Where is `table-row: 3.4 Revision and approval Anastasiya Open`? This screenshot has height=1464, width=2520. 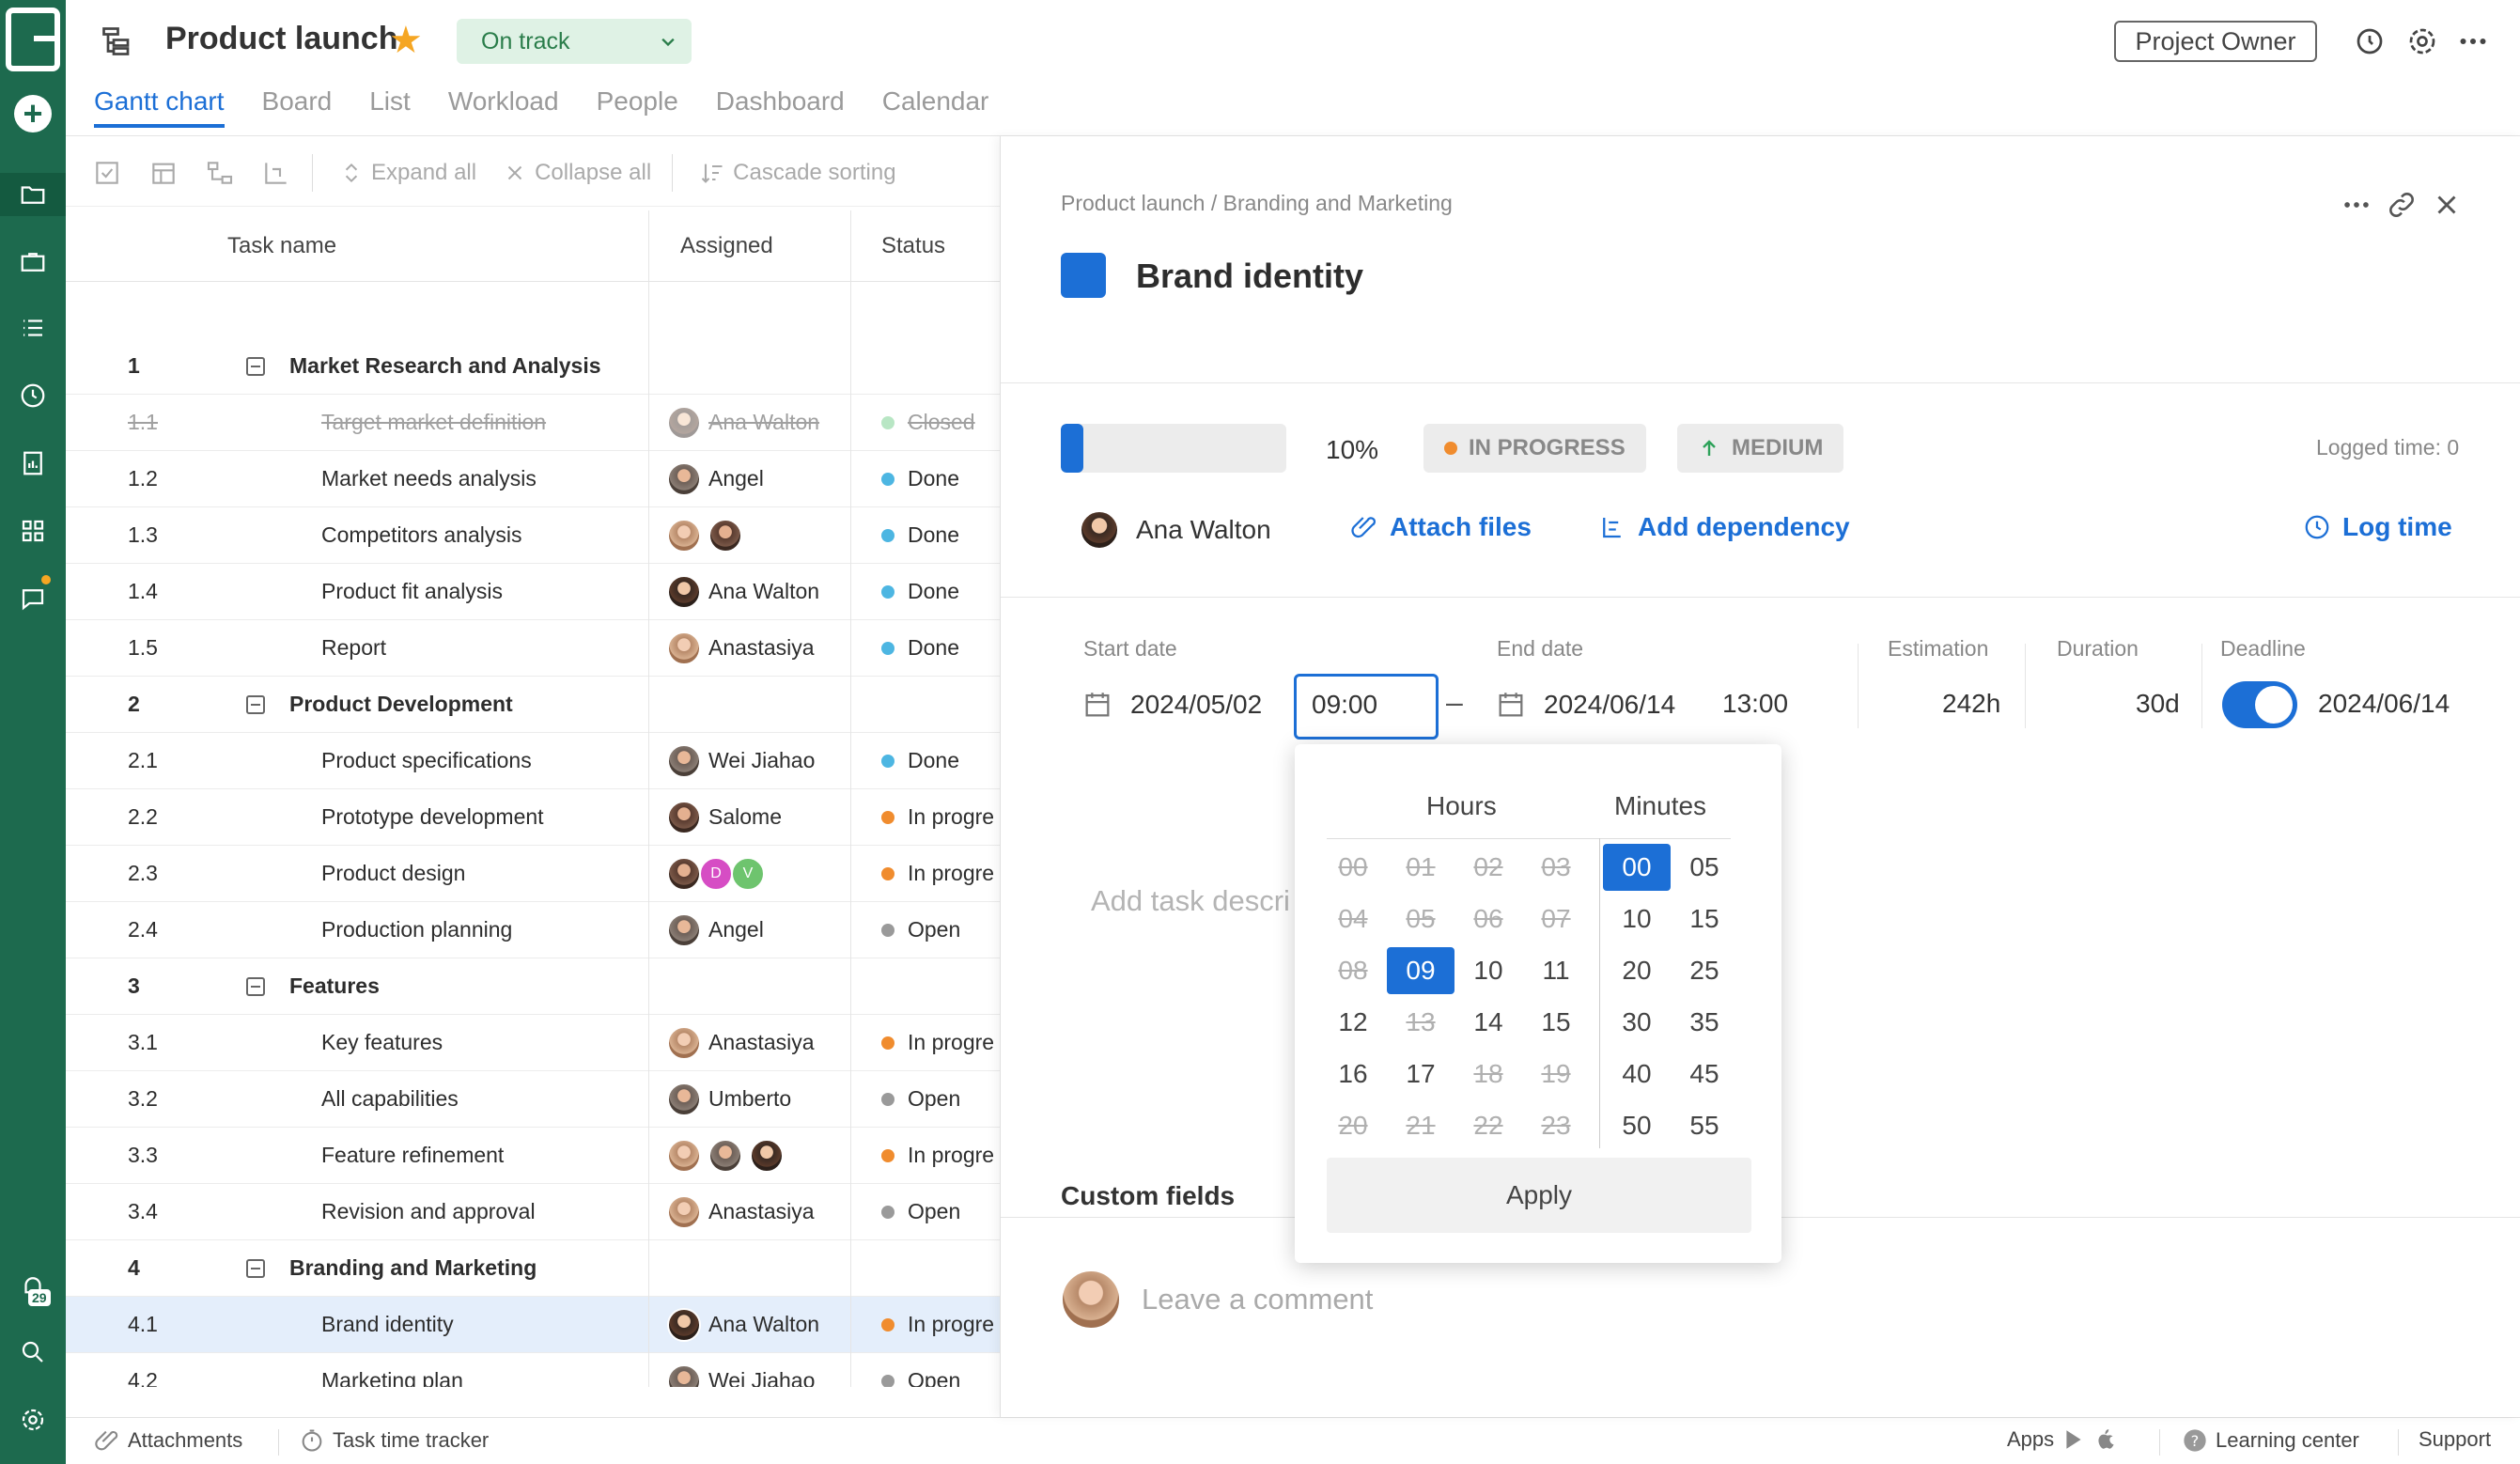 table-row: 3.4 Revision and approval Anastasiya Open is located at coordinates (533, 1212).